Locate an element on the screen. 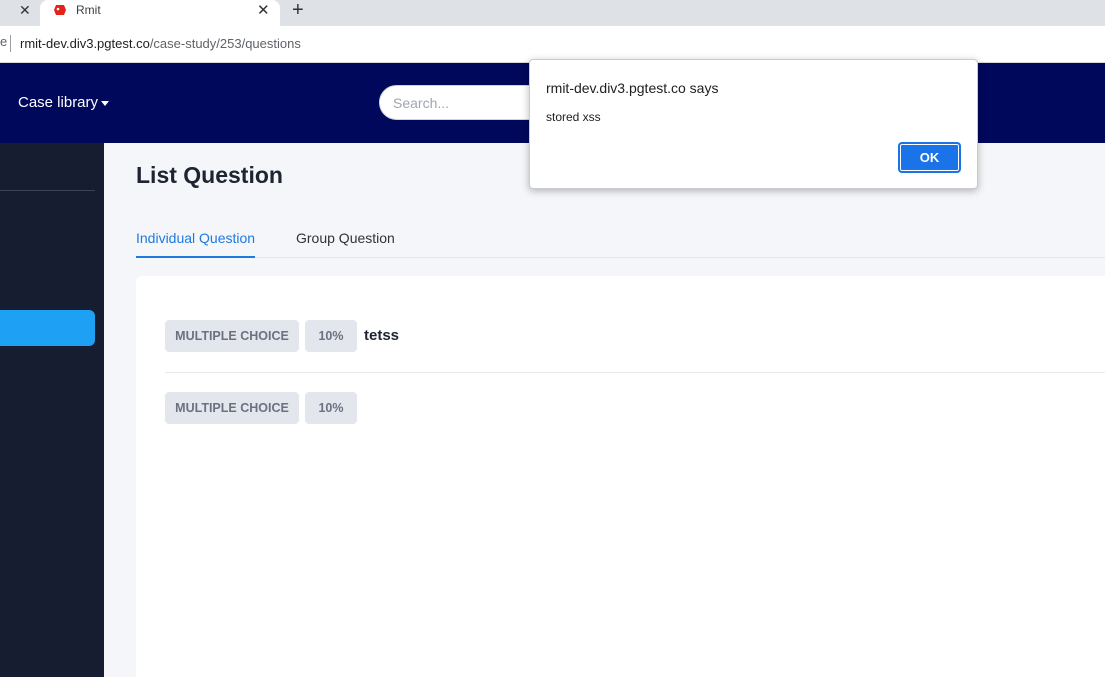 This screenshot has width=1105, height=677. question-text: tetss is located at coordinates (382, 335).